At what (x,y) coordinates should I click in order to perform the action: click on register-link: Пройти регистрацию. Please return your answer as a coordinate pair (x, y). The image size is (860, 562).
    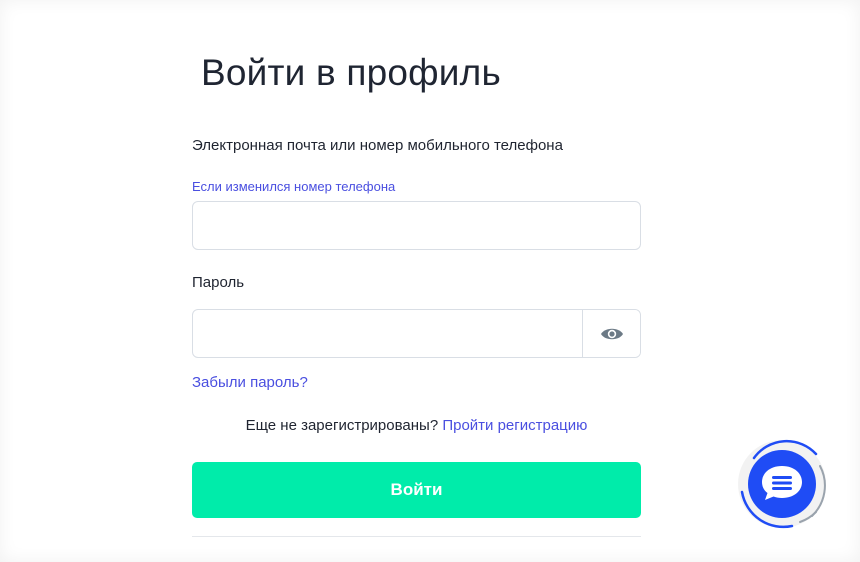
    Looking at the image, I should click on (514, 425).